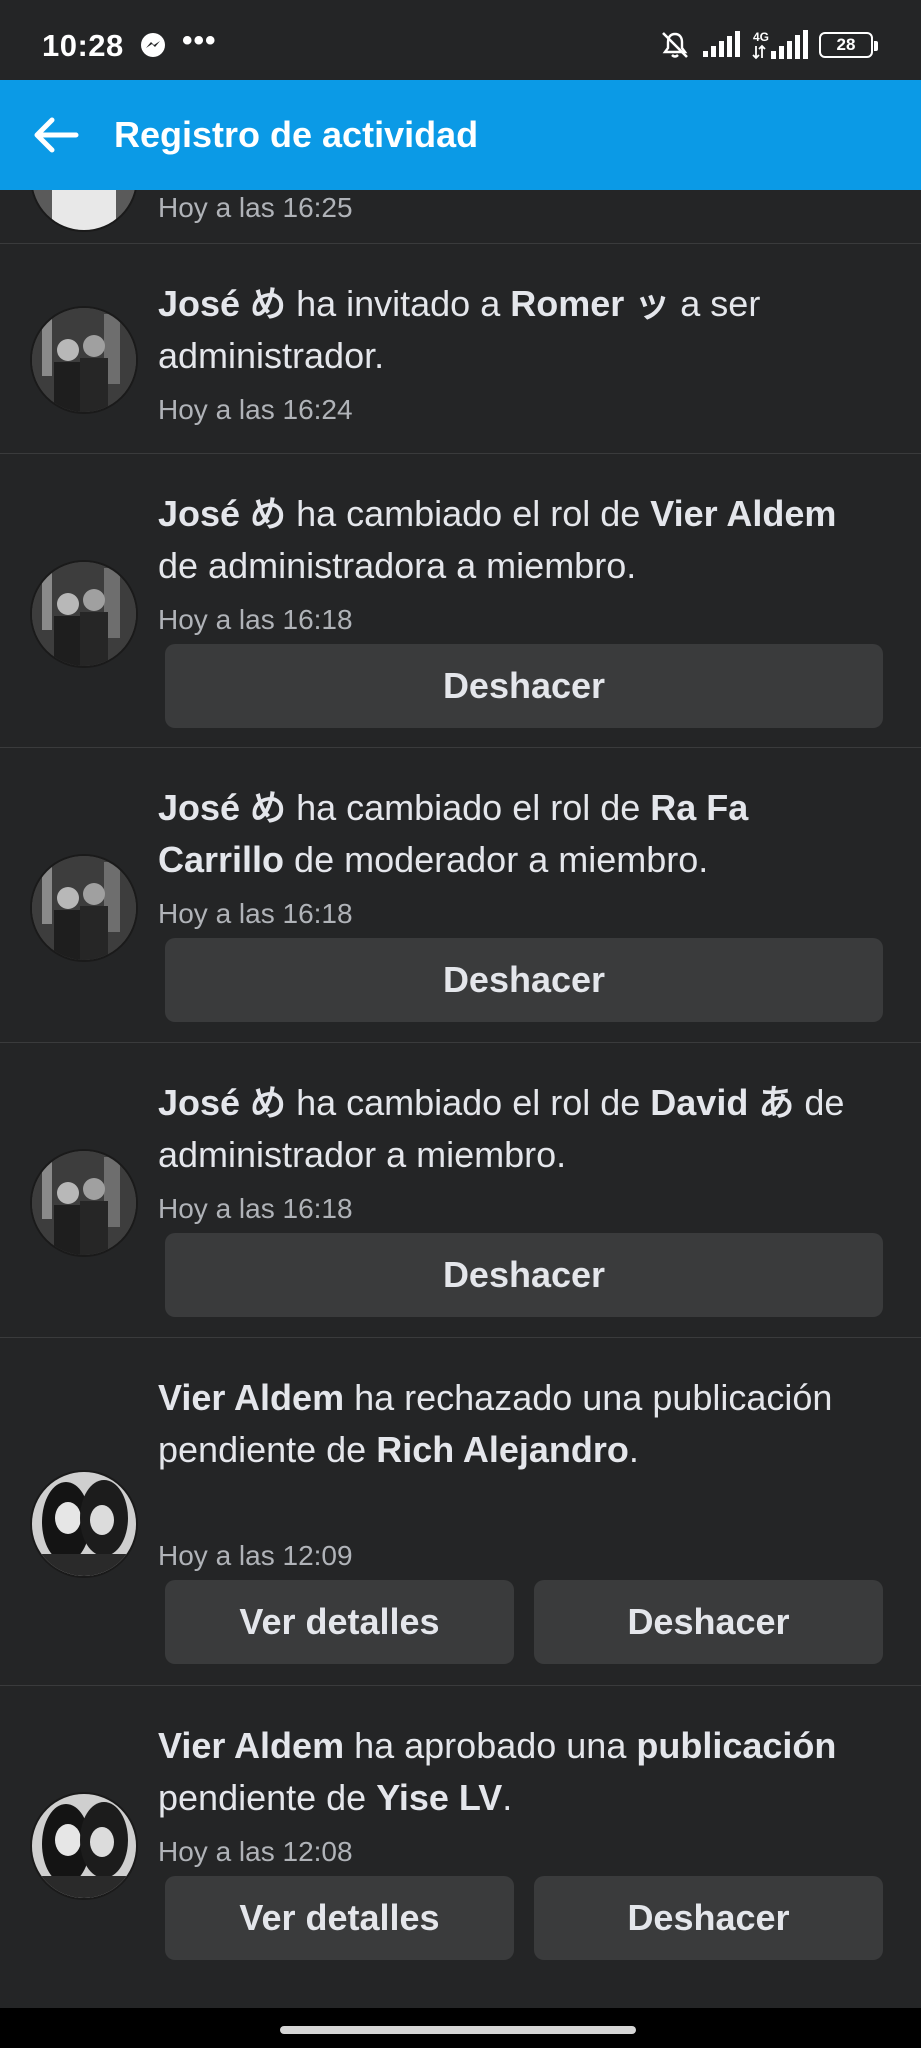 The width and height of the screenshot is (921, 2048). Describe the element at coordinates (460, 40) in the screenshot. I see `status-bar: 10:28 ••• 4G 28` at that location.